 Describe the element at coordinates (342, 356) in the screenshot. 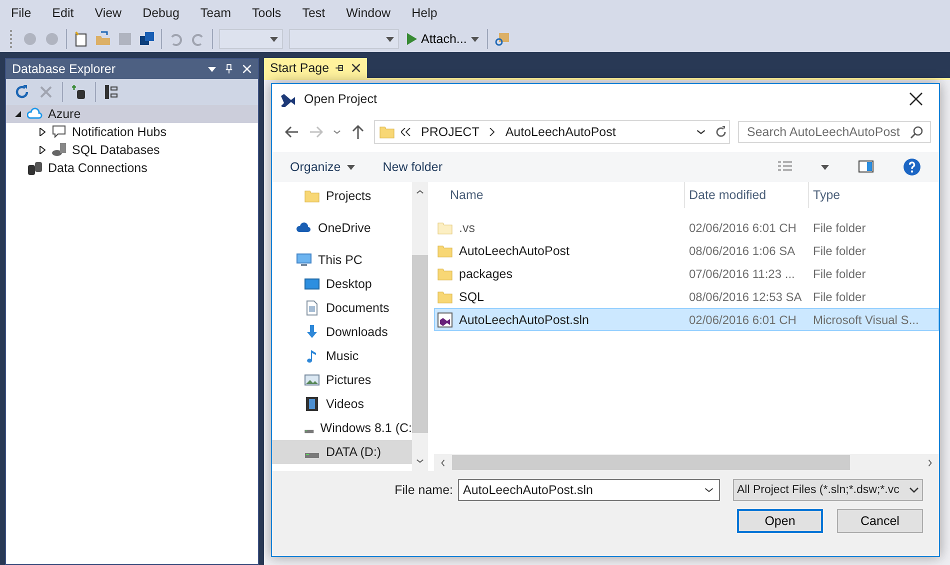

I see `navigation-item: Music` at that location.